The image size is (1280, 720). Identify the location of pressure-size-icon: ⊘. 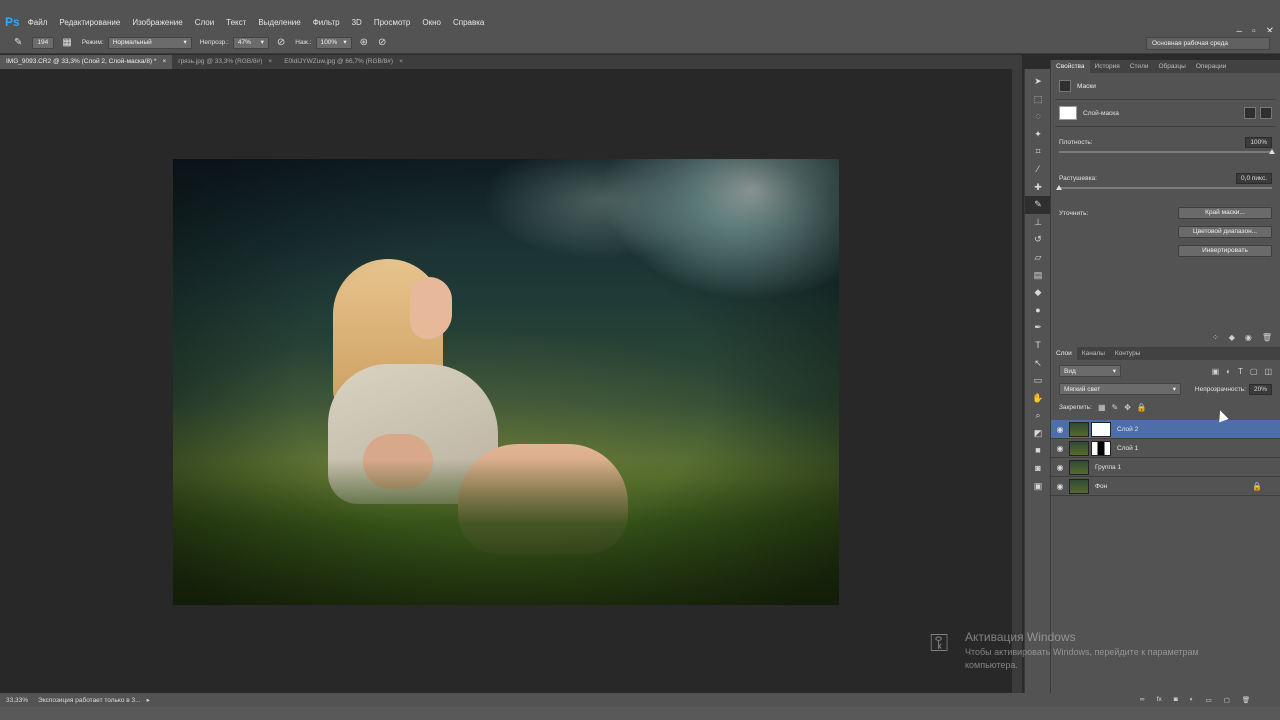
(382, 42).